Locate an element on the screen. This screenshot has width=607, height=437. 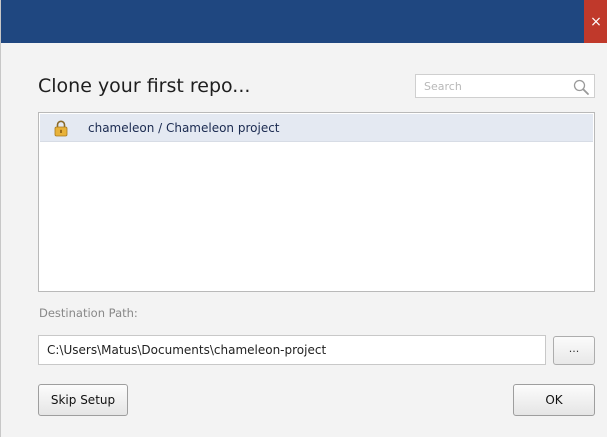
search-box is located at coordinates (505, 86).